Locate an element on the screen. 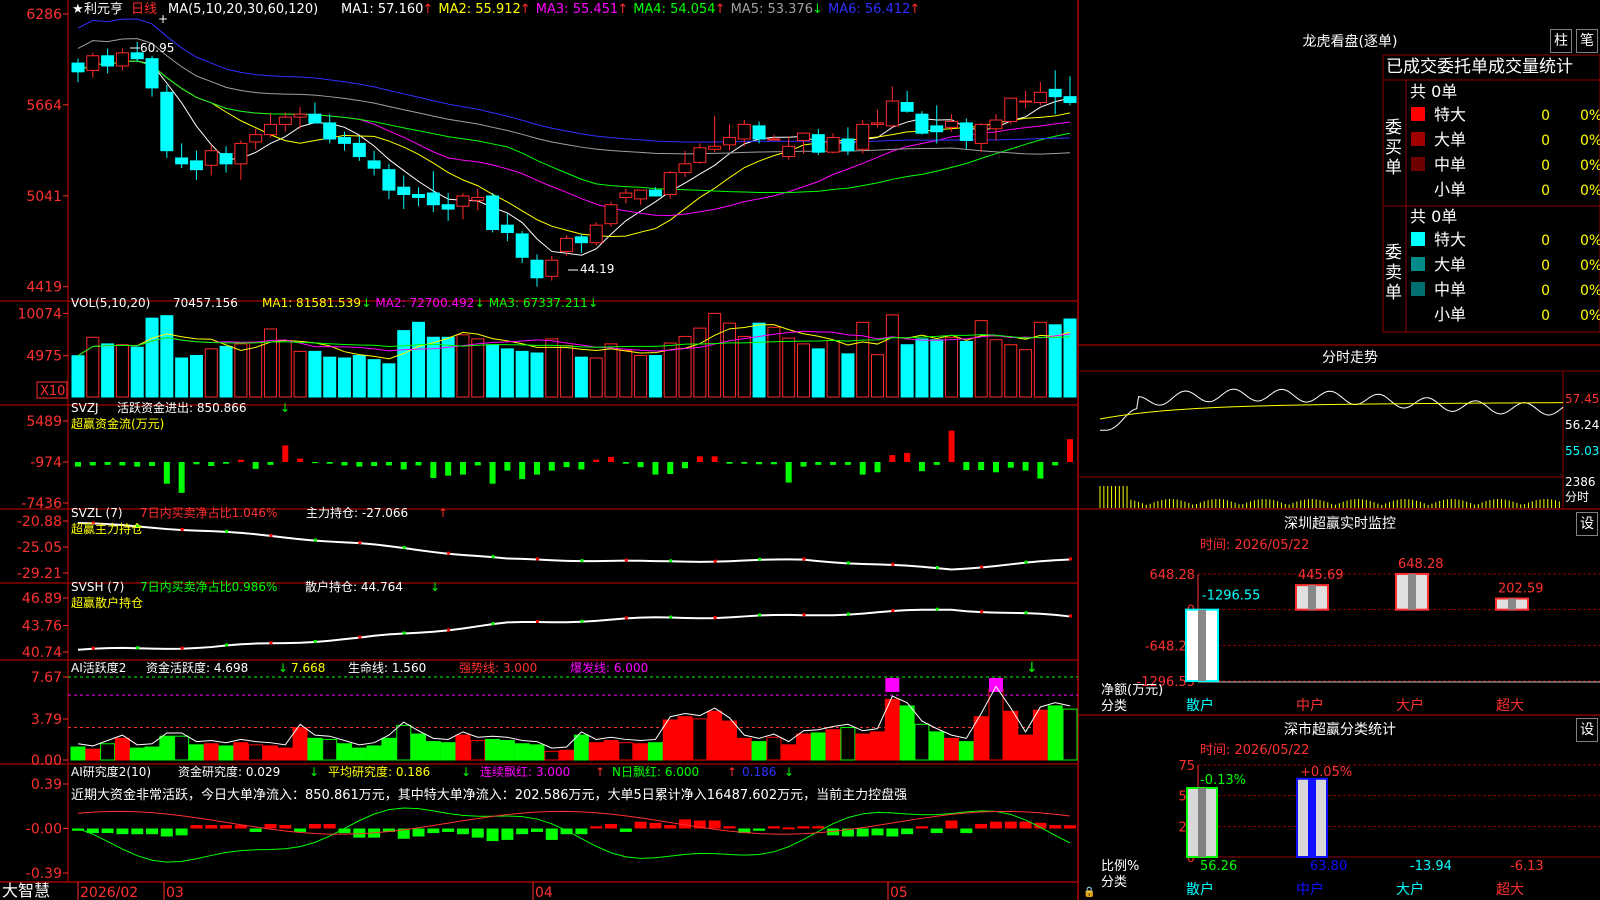 This screenshot has height=900, width=1600. order-percent: 0% is located at coordinates (1590, 316).